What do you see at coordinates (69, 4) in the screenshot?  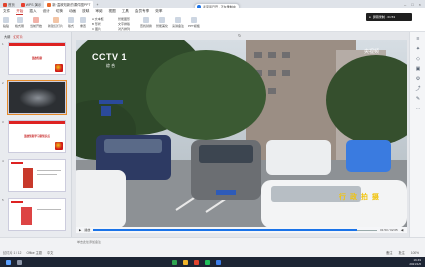 I see `tab-document: 新·温故知新的课件图PPT` at bounding box center [69, 4].